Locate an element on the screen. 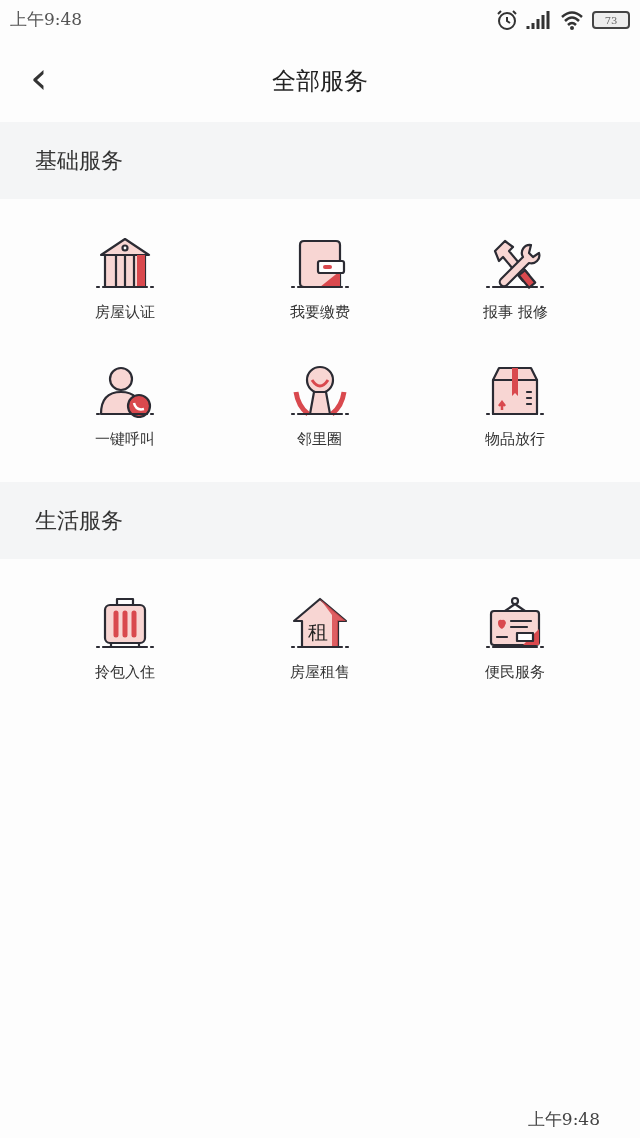  signal-icon is located at coordinates (539, 20).